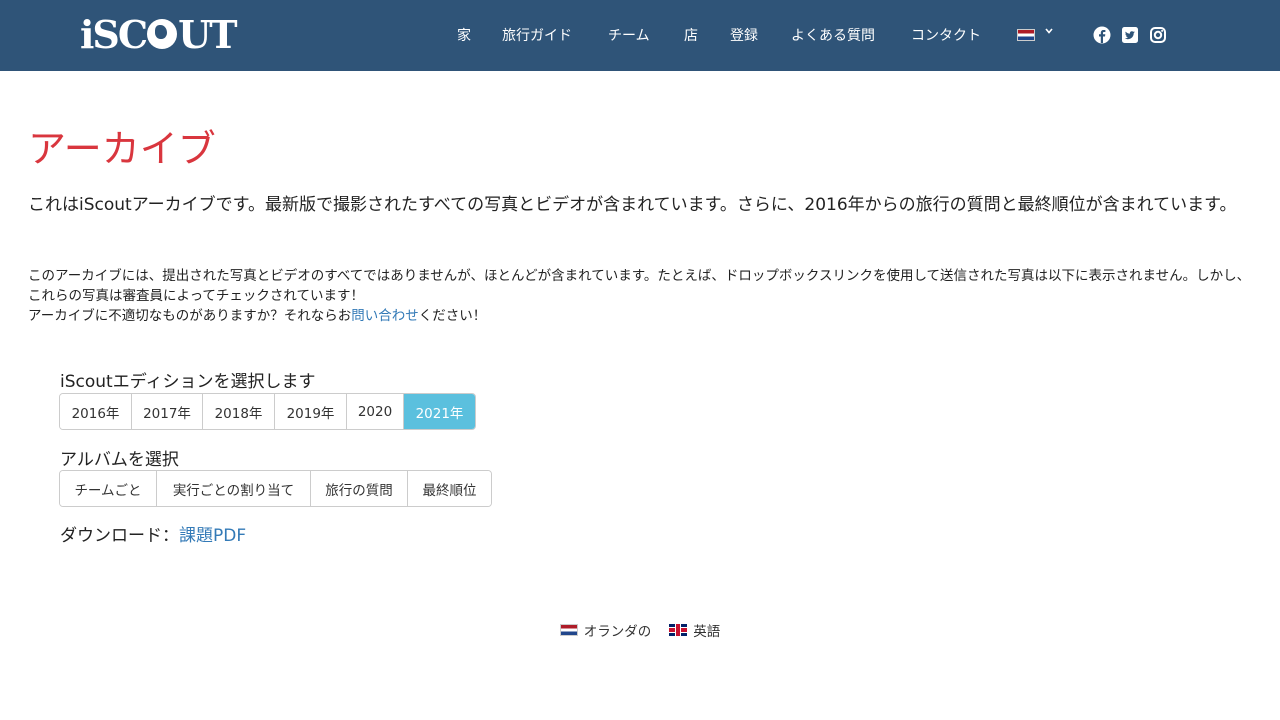  I want to click on top-navbar: iSC UT 家 旅行ガイド チーム 店 登録 よくある質問 コンタクト, so click(640, 35).